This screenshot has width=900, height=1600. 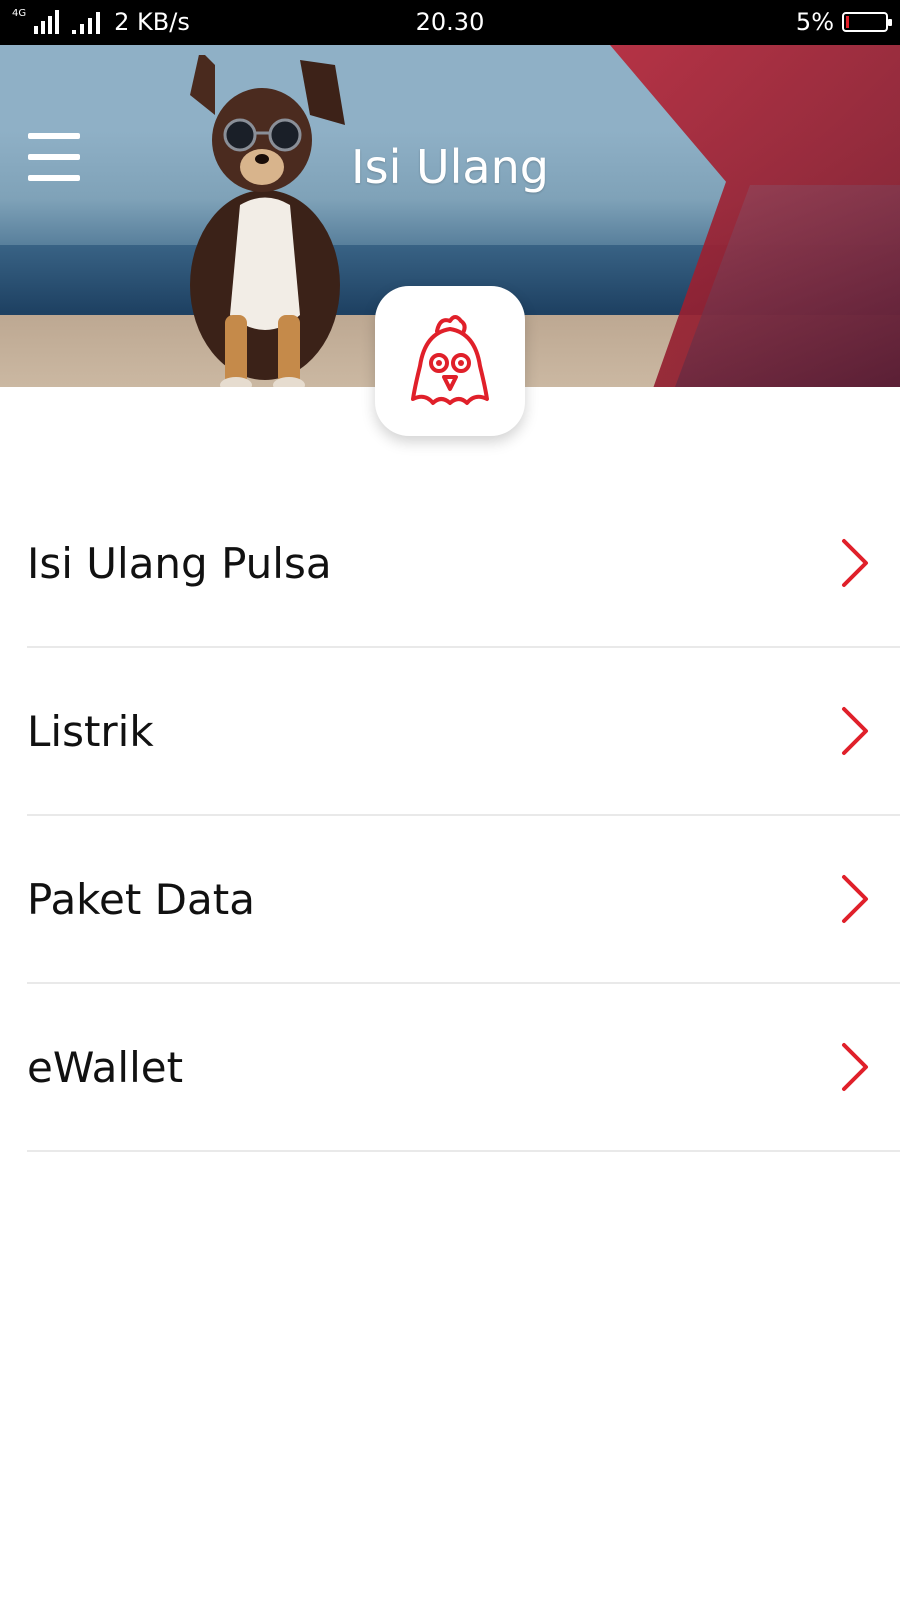 I want to click on clock: 20.30, so click(x=450, y=22).